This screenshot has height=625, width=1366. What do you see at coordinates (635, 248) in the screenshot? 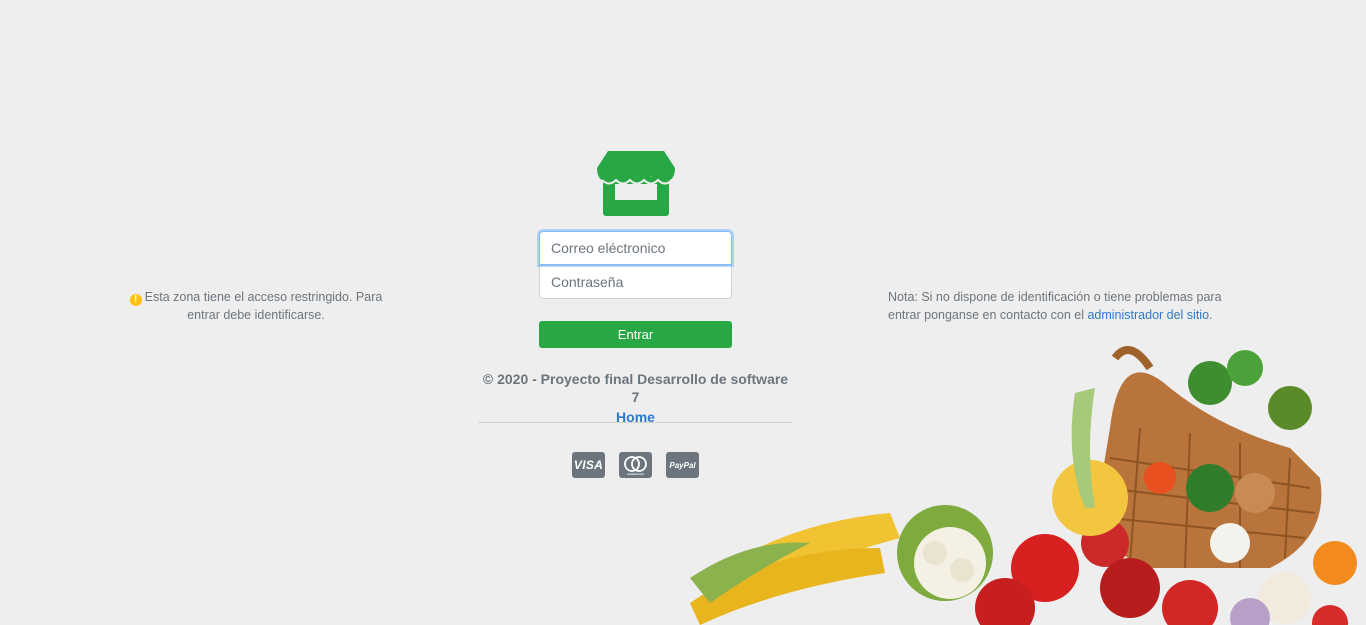
I see `email-field` at bounding box center [635, 248].